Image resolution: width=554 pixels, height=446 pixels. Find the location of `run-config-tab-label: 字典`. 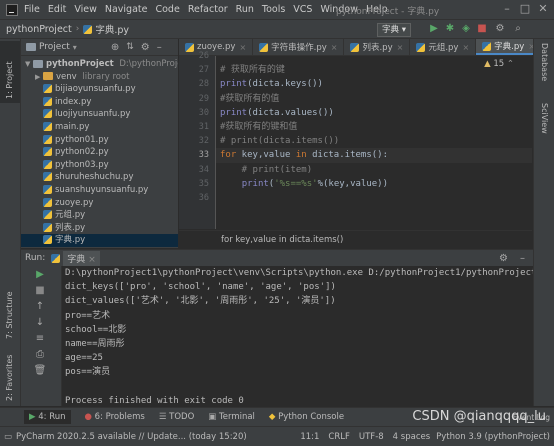

run-config-tab-label: 字典 is located at coordinates (76, 259).